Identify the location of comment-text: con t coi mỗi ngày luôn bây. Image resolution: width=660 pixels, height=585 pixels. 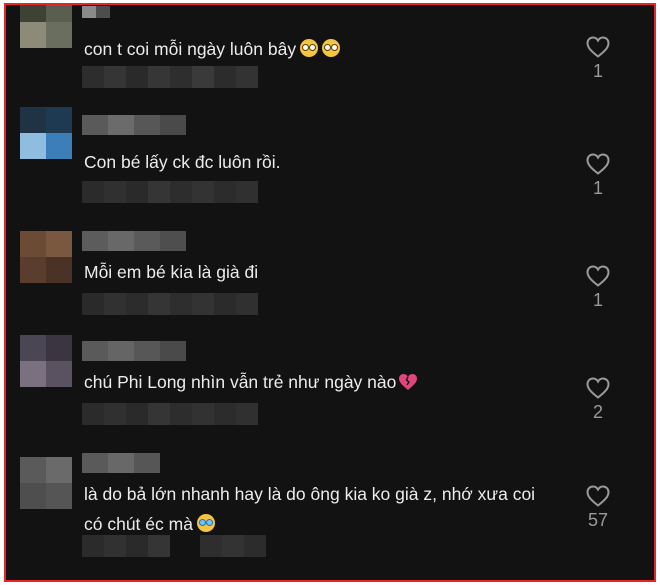
(314, 49).